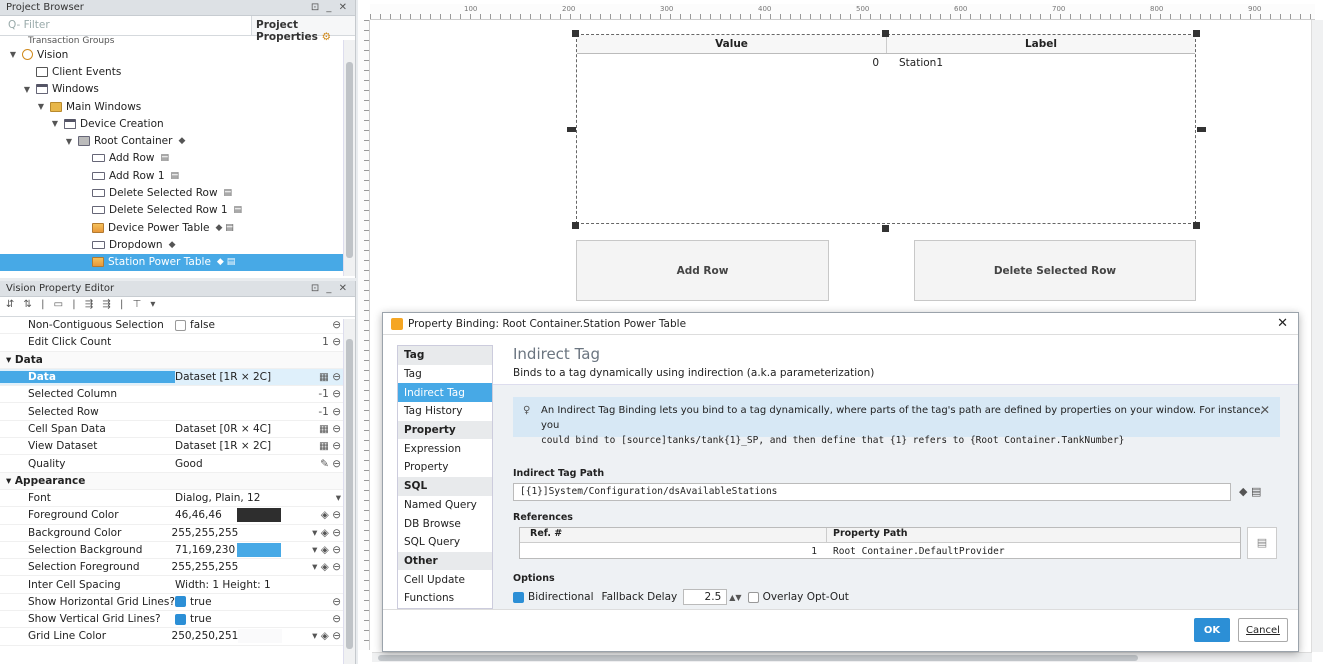 Image resolution: width=1327 pixels, height=664 pixels. I want to click on tree-item: Dropdown ◆, so click(177, 244).